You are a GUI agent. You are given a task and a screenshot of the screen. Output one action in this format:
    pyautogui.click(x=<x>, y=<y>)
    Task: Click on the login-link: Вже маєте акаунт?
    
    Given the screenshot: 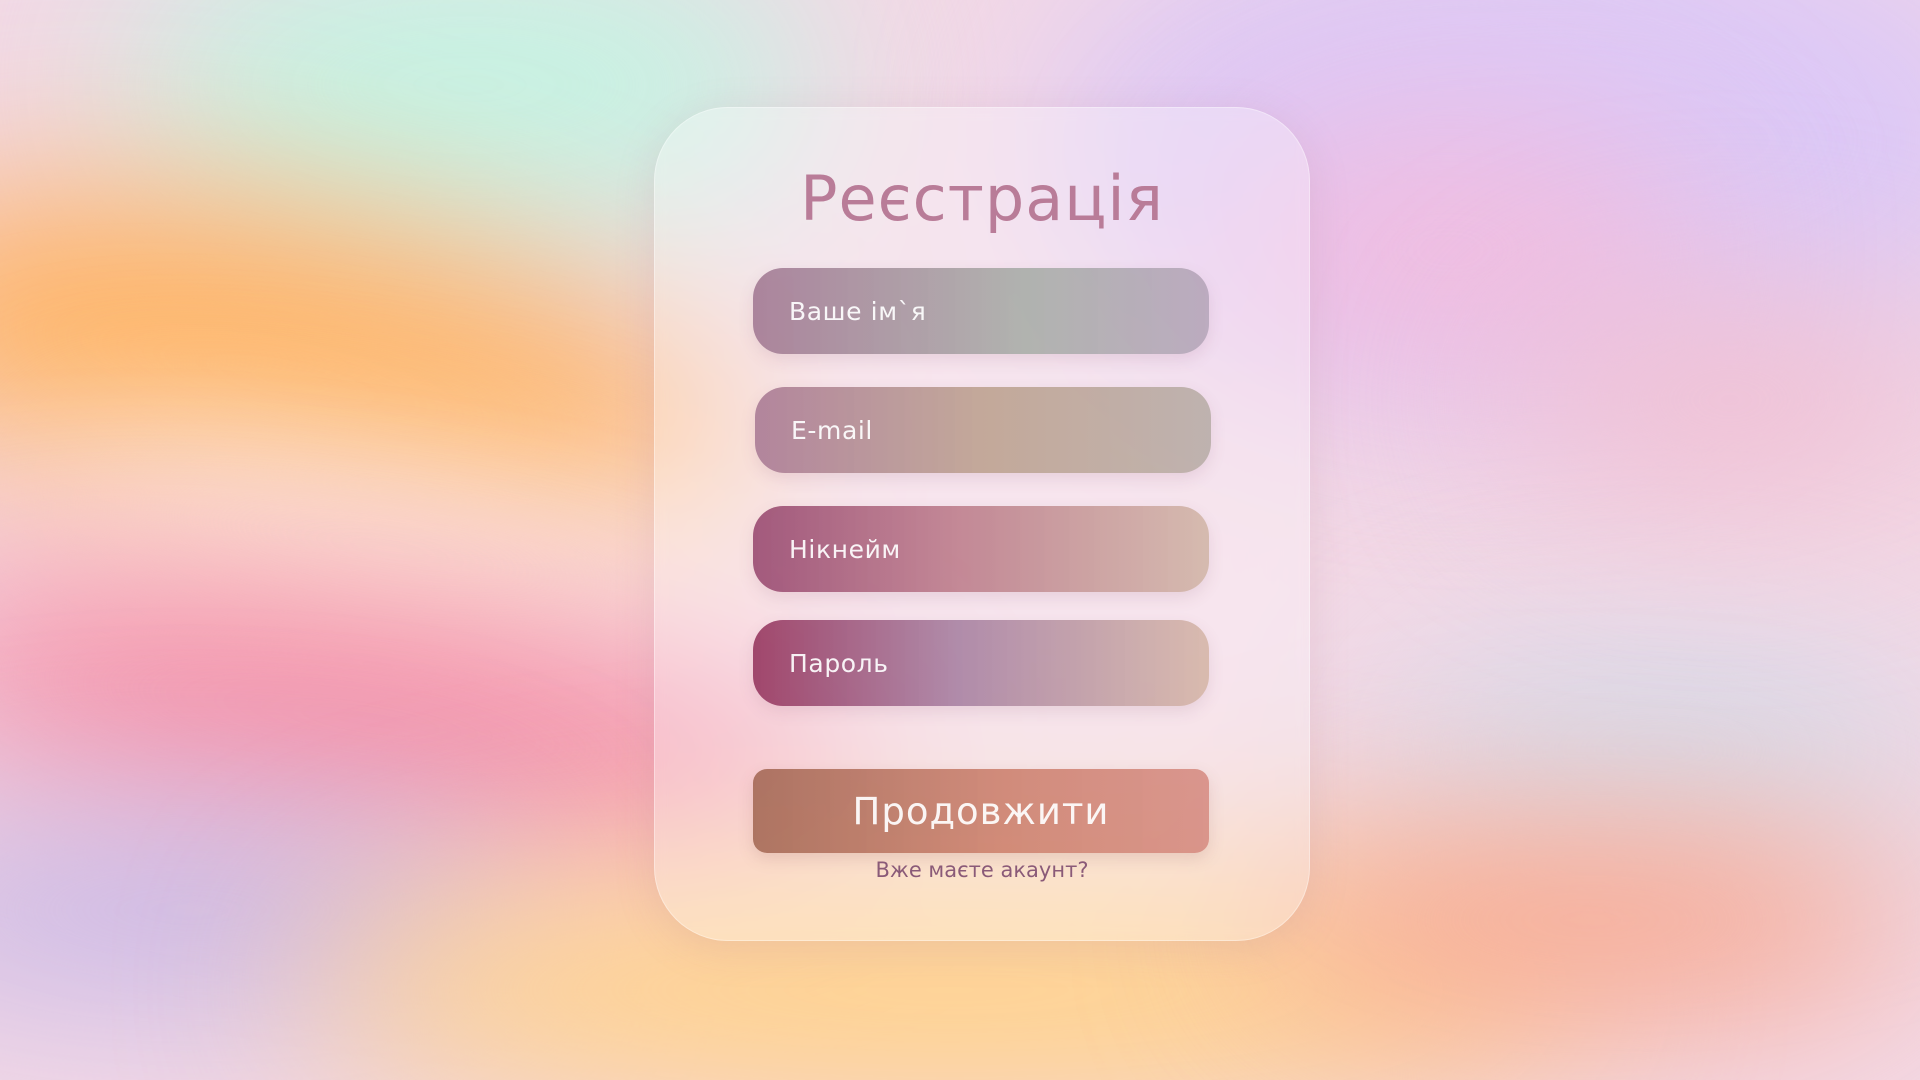 What is the action you would take?
    pyautogui.click(x=982, y=870)
    